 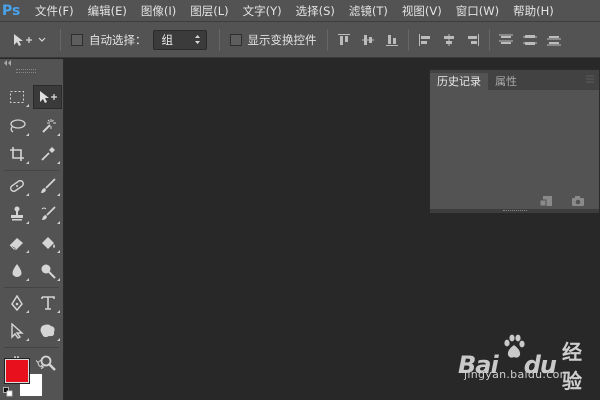 I want to click on options-bar: 自动选择： 组 显示变换控件, so click(x=300, y=40).